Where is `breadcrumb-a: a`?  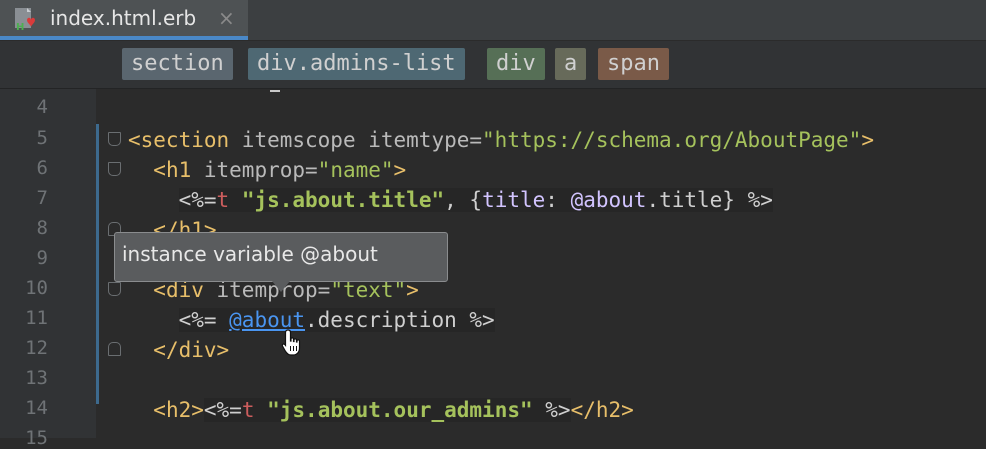
breadcrumb-a: a is located at coordinates (571, 64).